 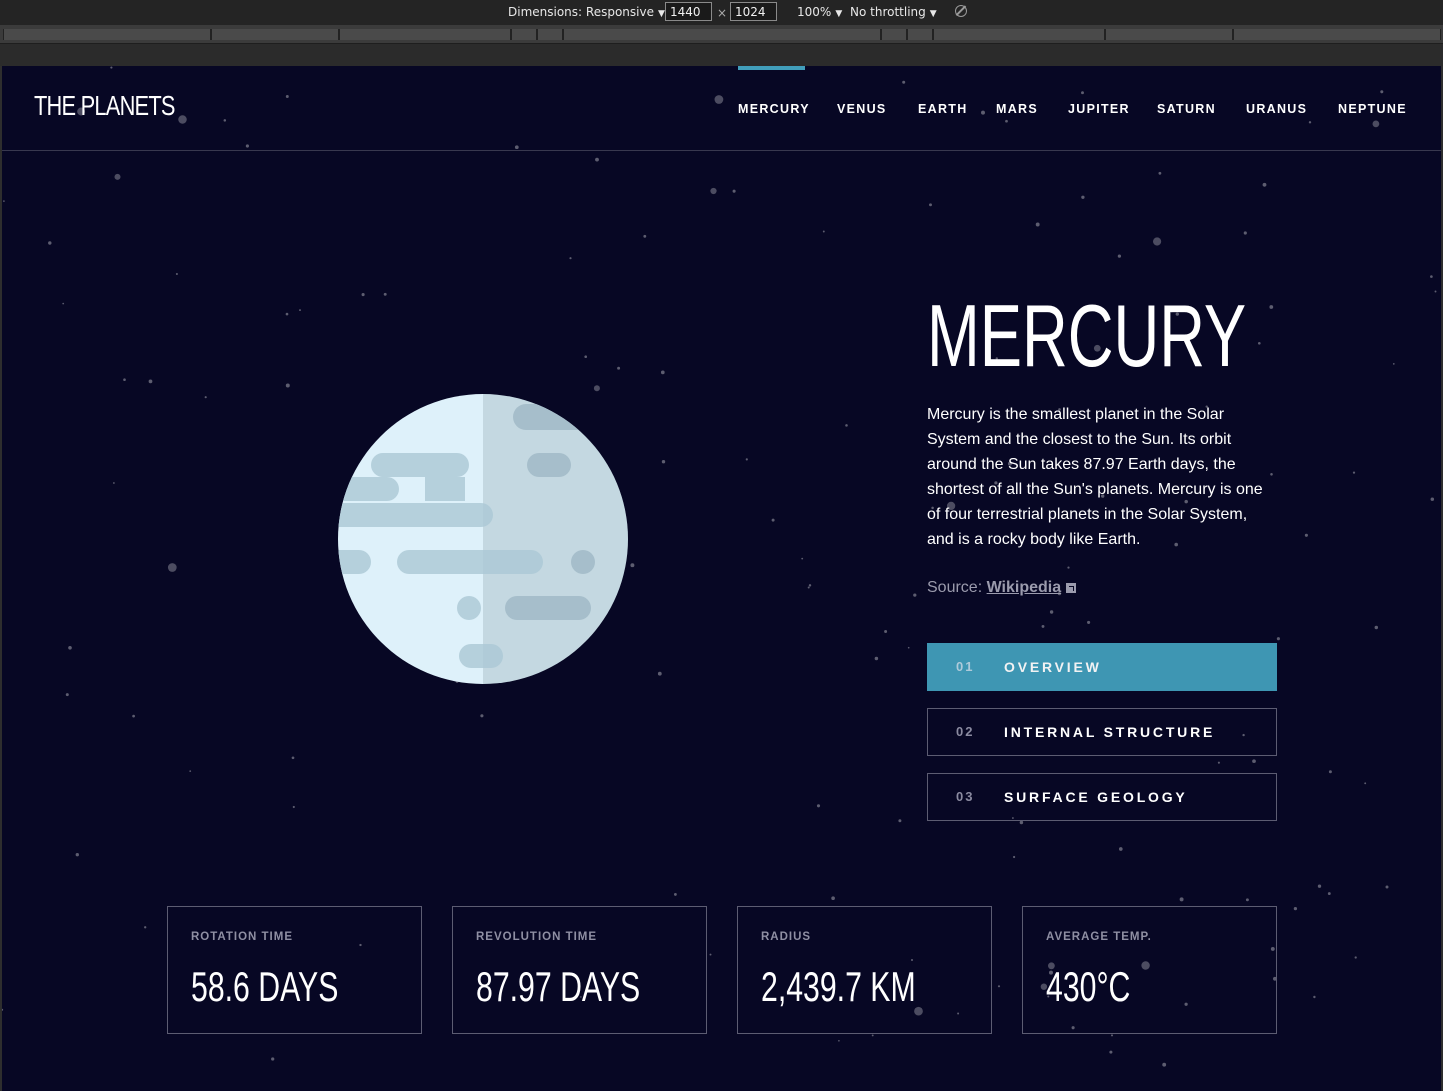 I want to click on site-logo: THE PLANETS, so click(x=104, y=106).